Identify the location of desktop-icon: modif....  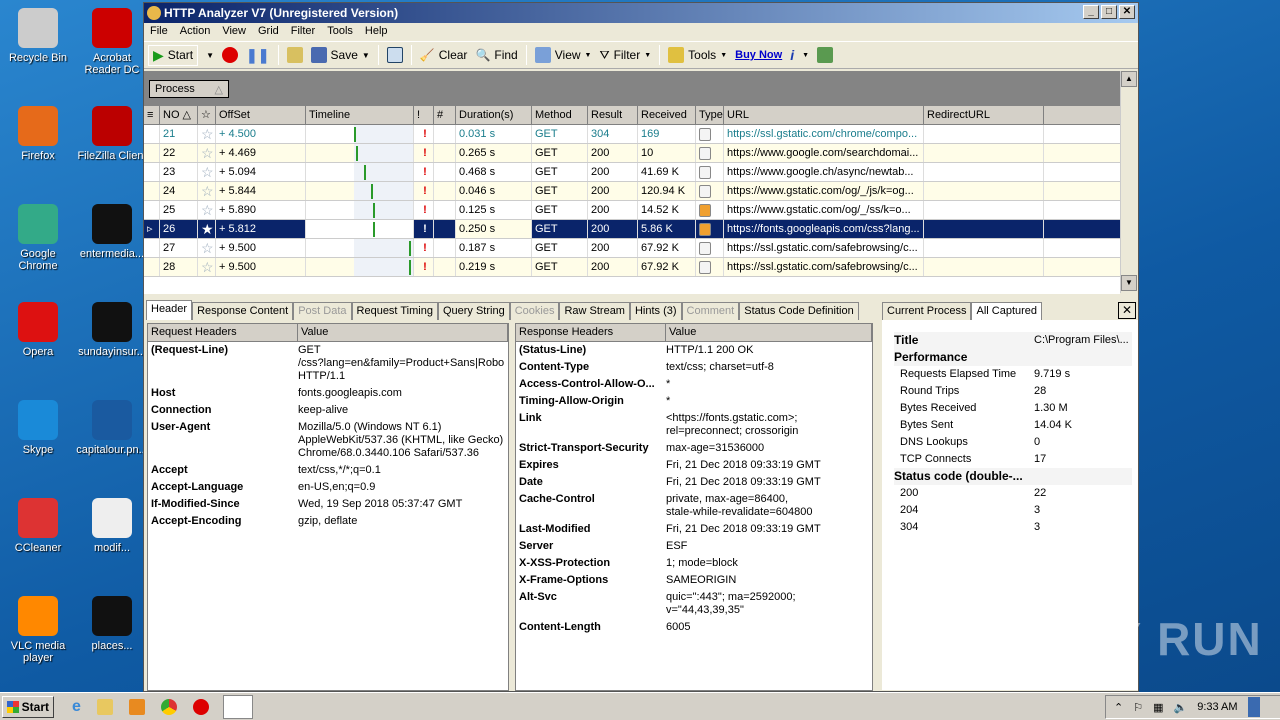
(112, 526).